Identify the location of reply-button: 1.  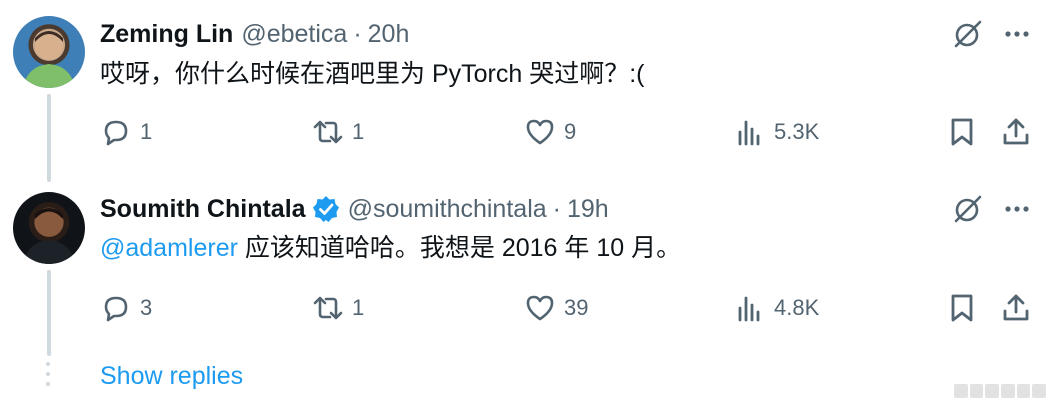
(126, 132).